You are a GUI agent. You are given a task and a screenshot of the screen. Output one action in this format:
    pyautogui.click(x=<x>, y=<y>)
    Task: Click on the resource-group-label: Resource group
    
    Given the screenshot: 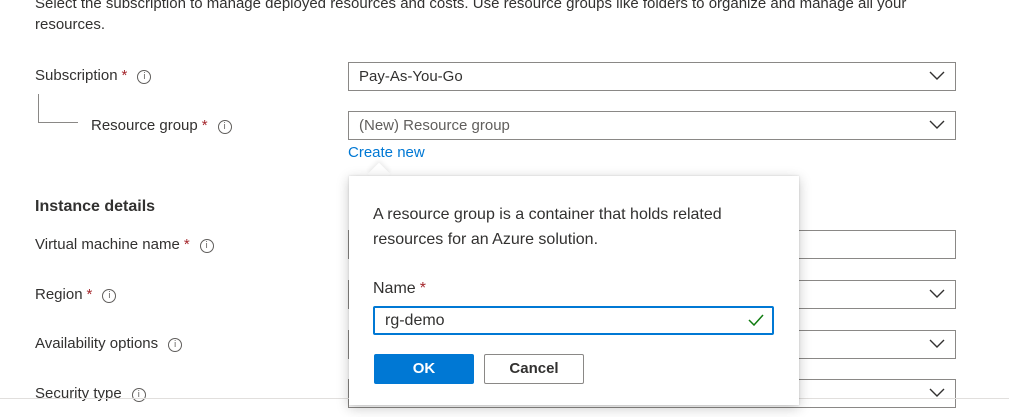 What is the action you would take?
    pyautogui.click(x=144, y=125)
    